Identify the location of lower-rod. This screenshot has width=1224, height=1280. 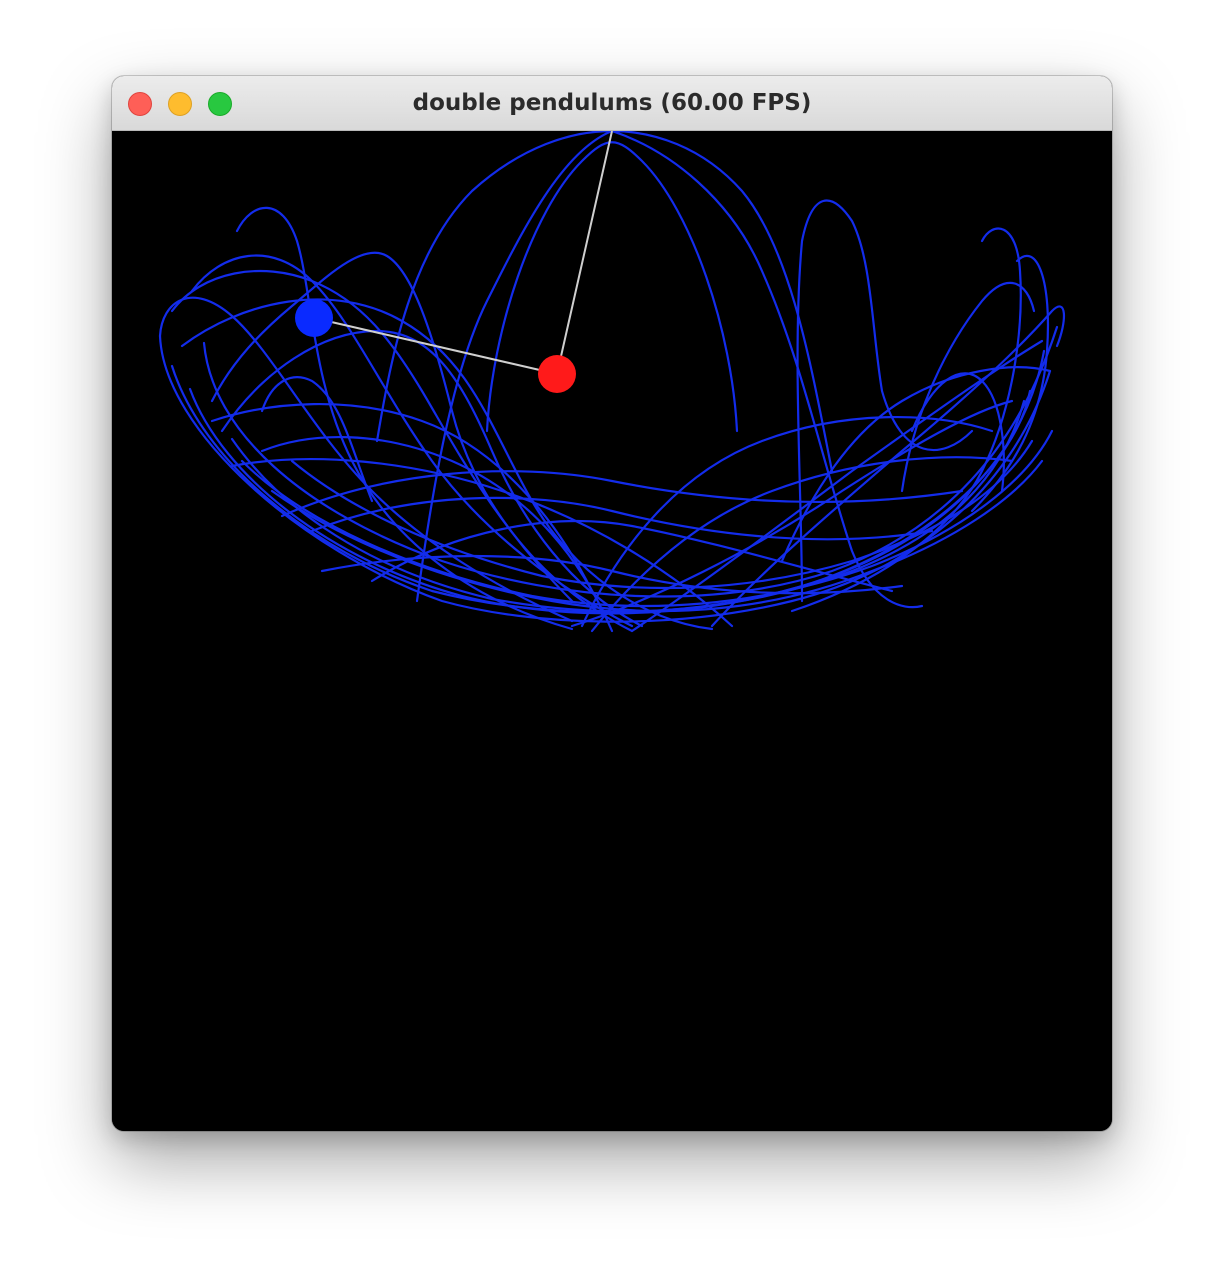
(435, 346).